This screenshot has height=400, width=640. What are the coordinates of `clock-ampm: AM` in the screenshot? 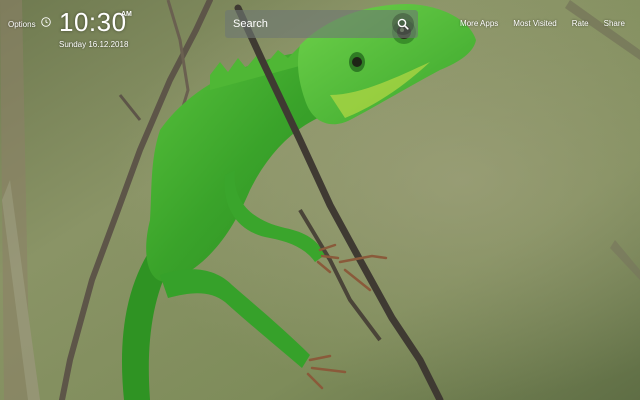 It's located at (126, 14).